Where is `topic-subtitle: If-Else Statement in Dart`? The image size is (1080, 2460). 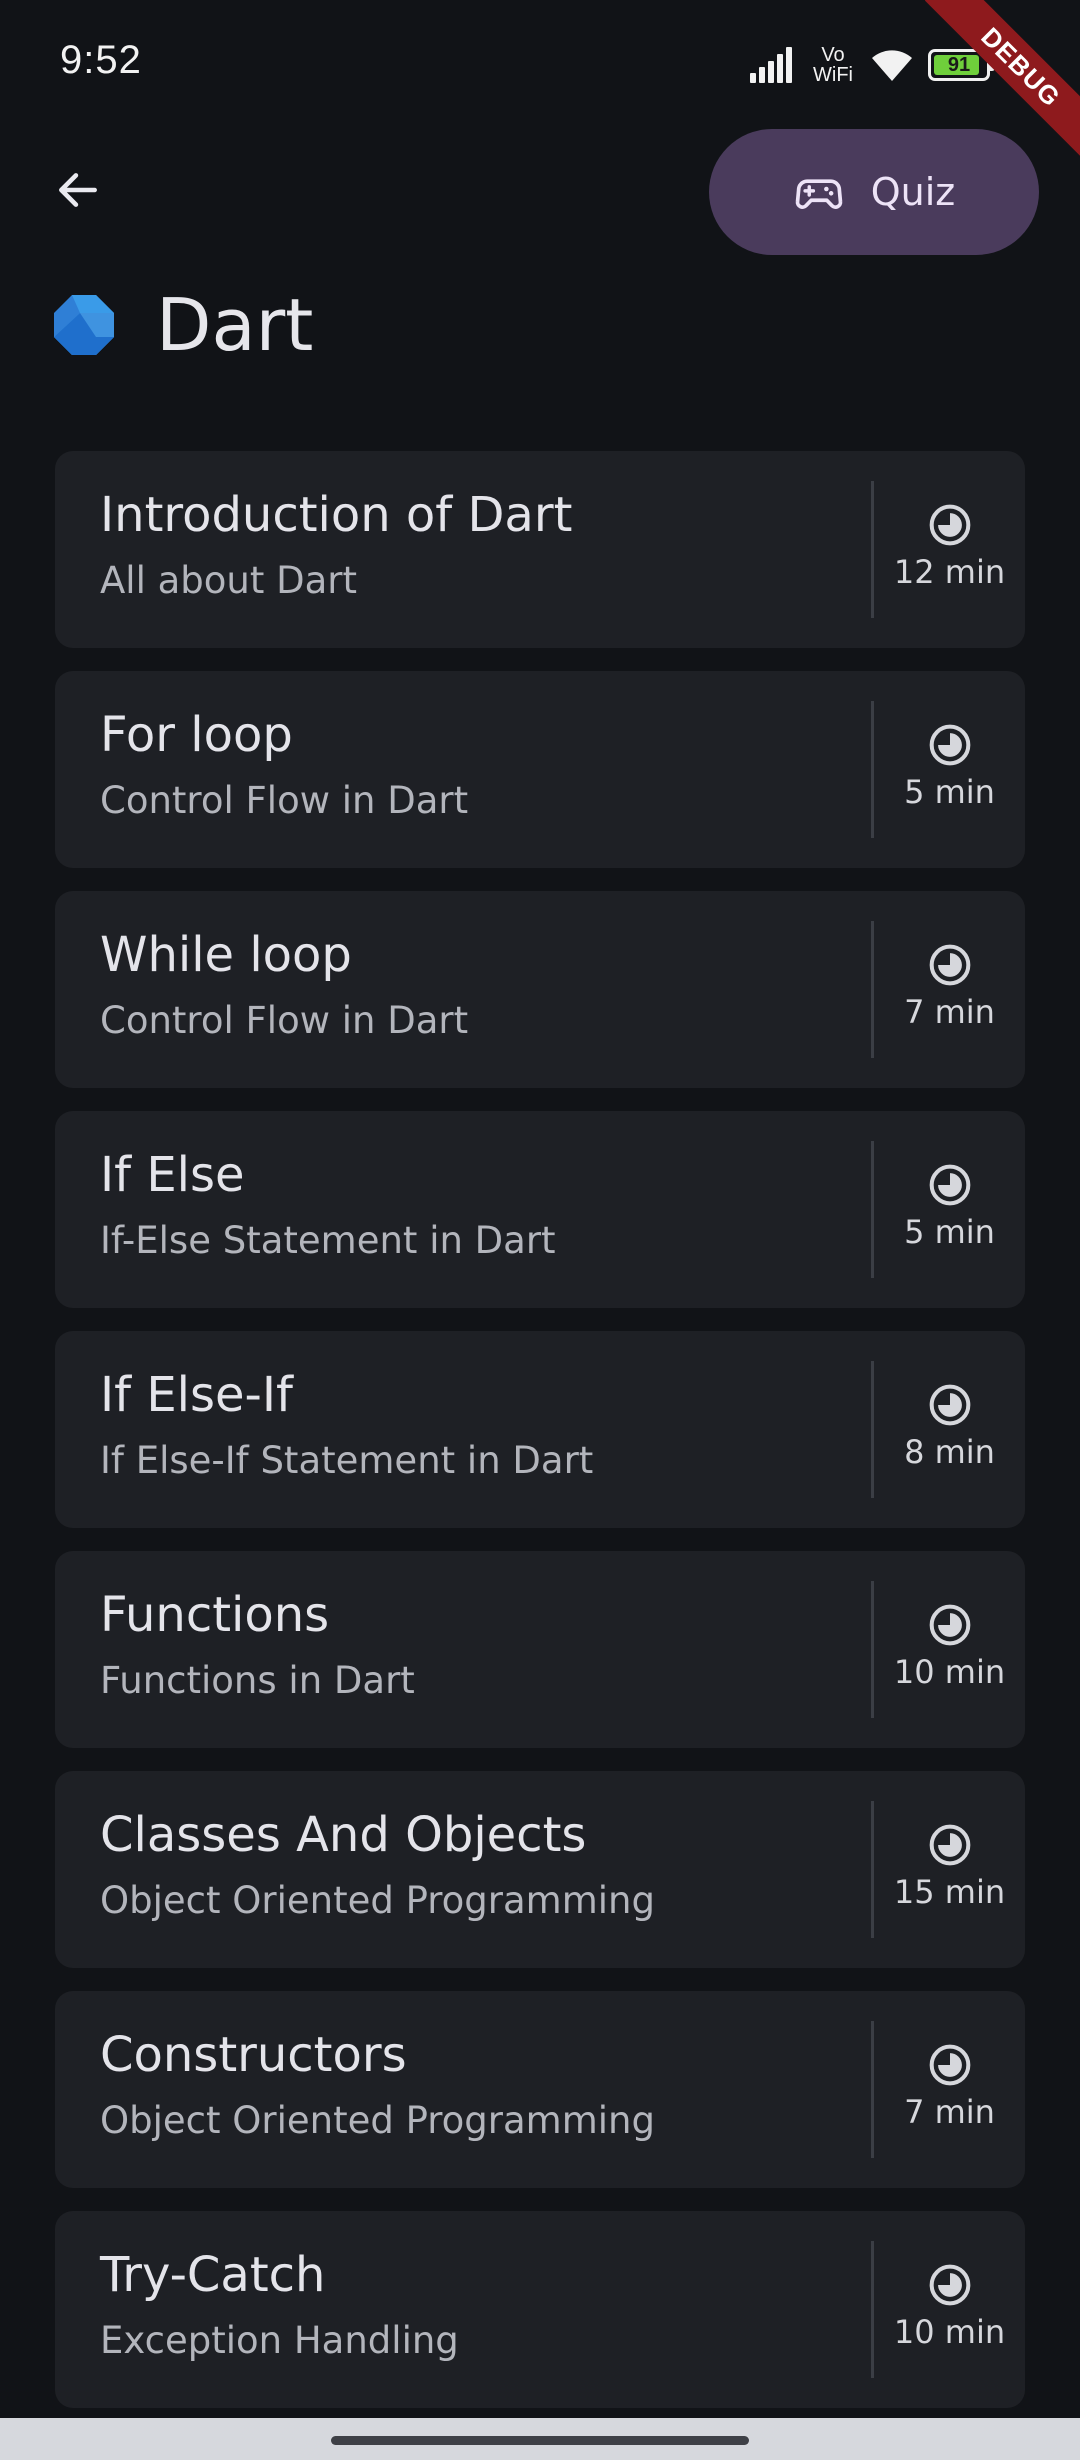 topic-subtitle: If-Else Statement in Dart is located at coordinates (328, 1240).